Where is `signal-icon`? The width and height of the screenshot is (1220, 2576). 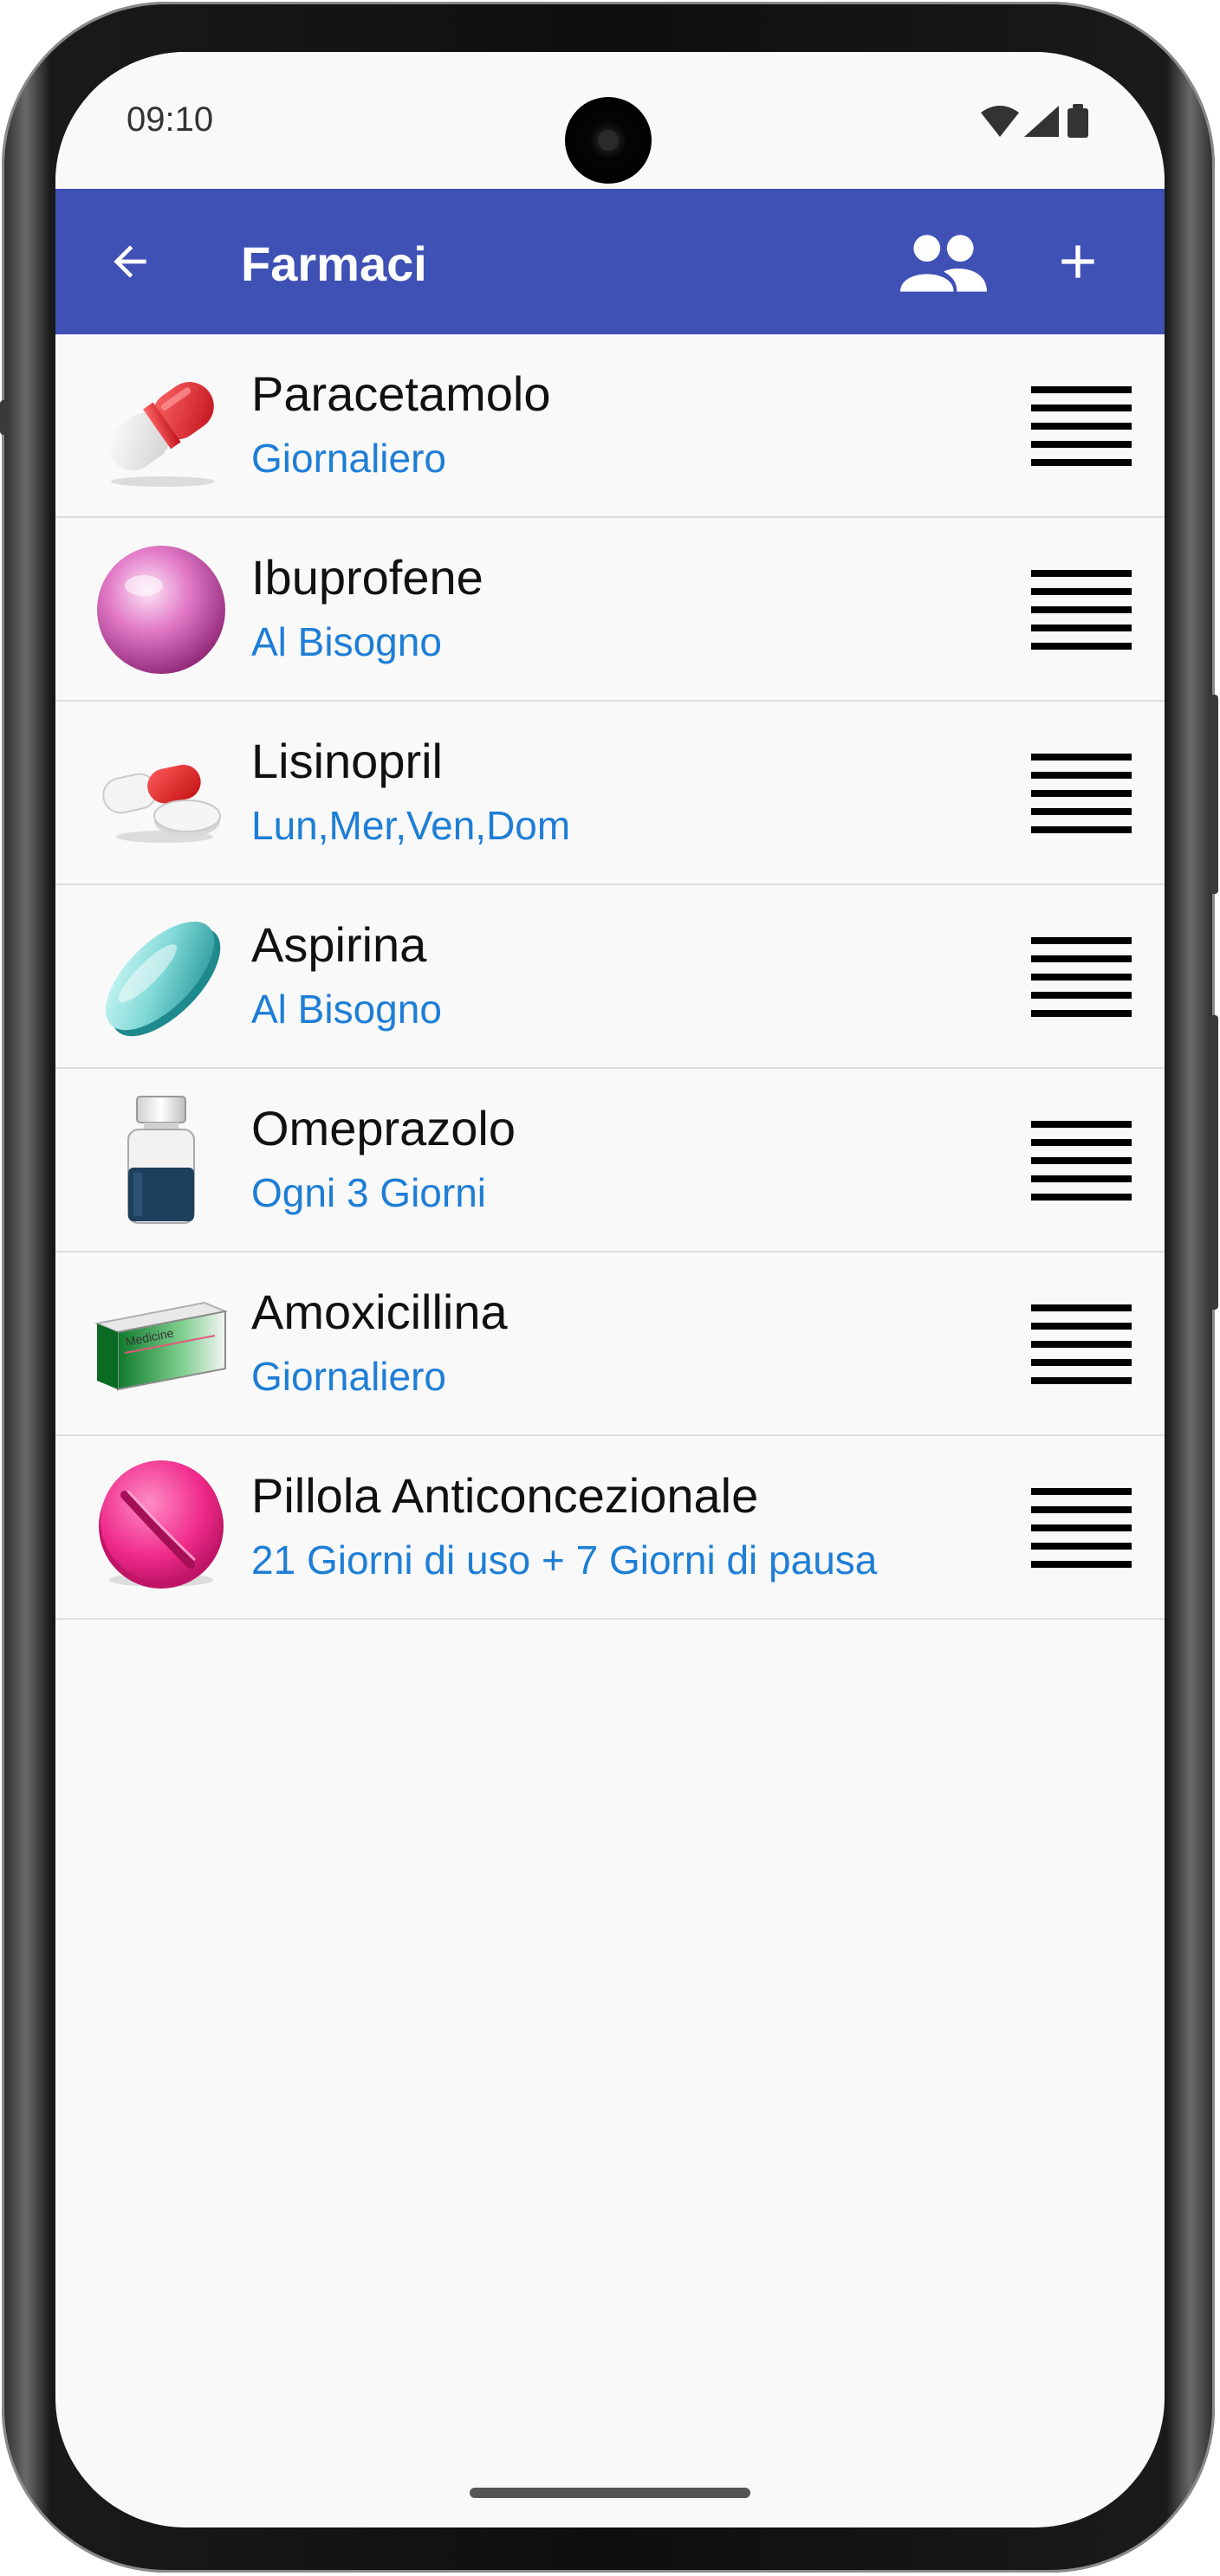
signal-icon is located at coordinates (1041, 122).